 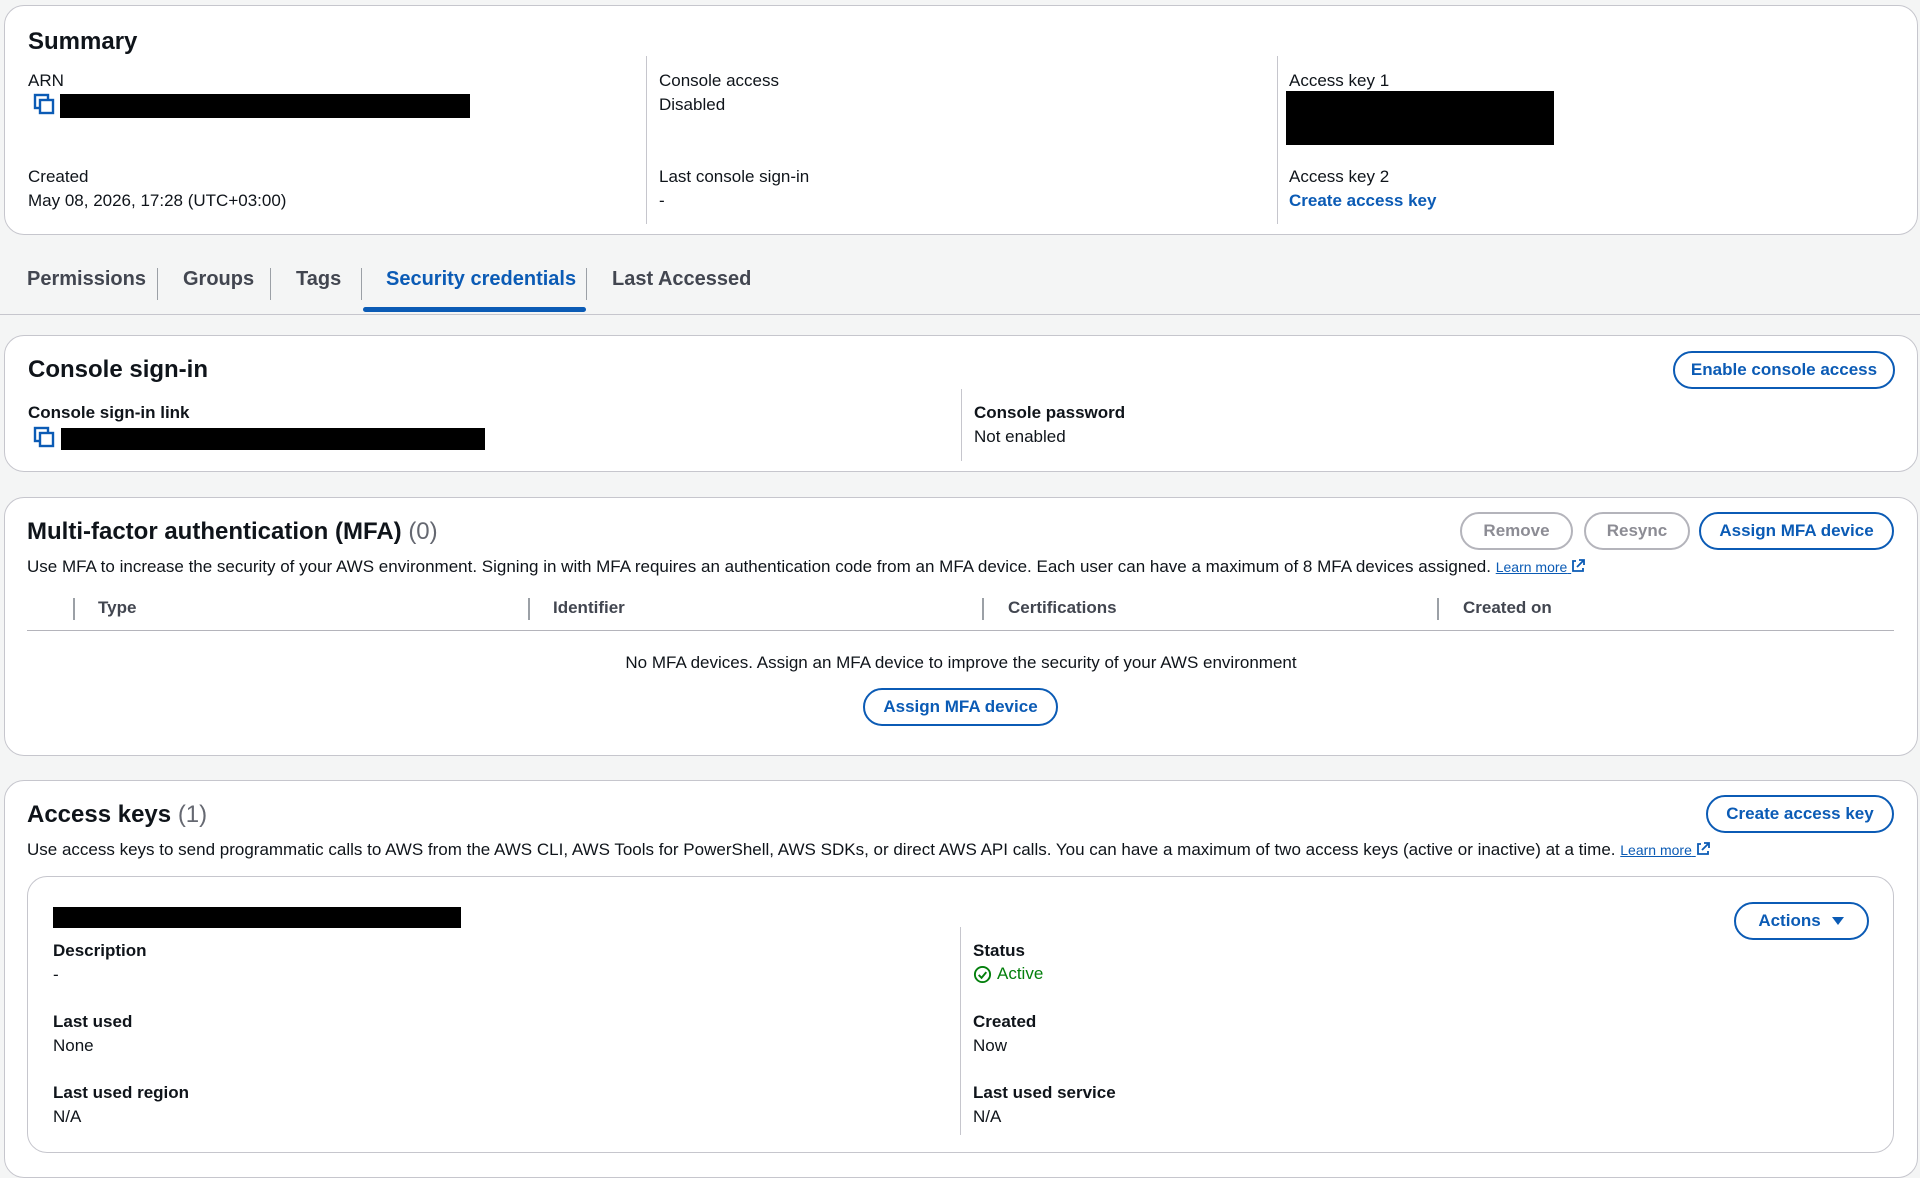 What do you see at coordinates (99, 814) in the screenshot?
I see `access-keys-title-text: Access keys` at bounding box center [99, 814].